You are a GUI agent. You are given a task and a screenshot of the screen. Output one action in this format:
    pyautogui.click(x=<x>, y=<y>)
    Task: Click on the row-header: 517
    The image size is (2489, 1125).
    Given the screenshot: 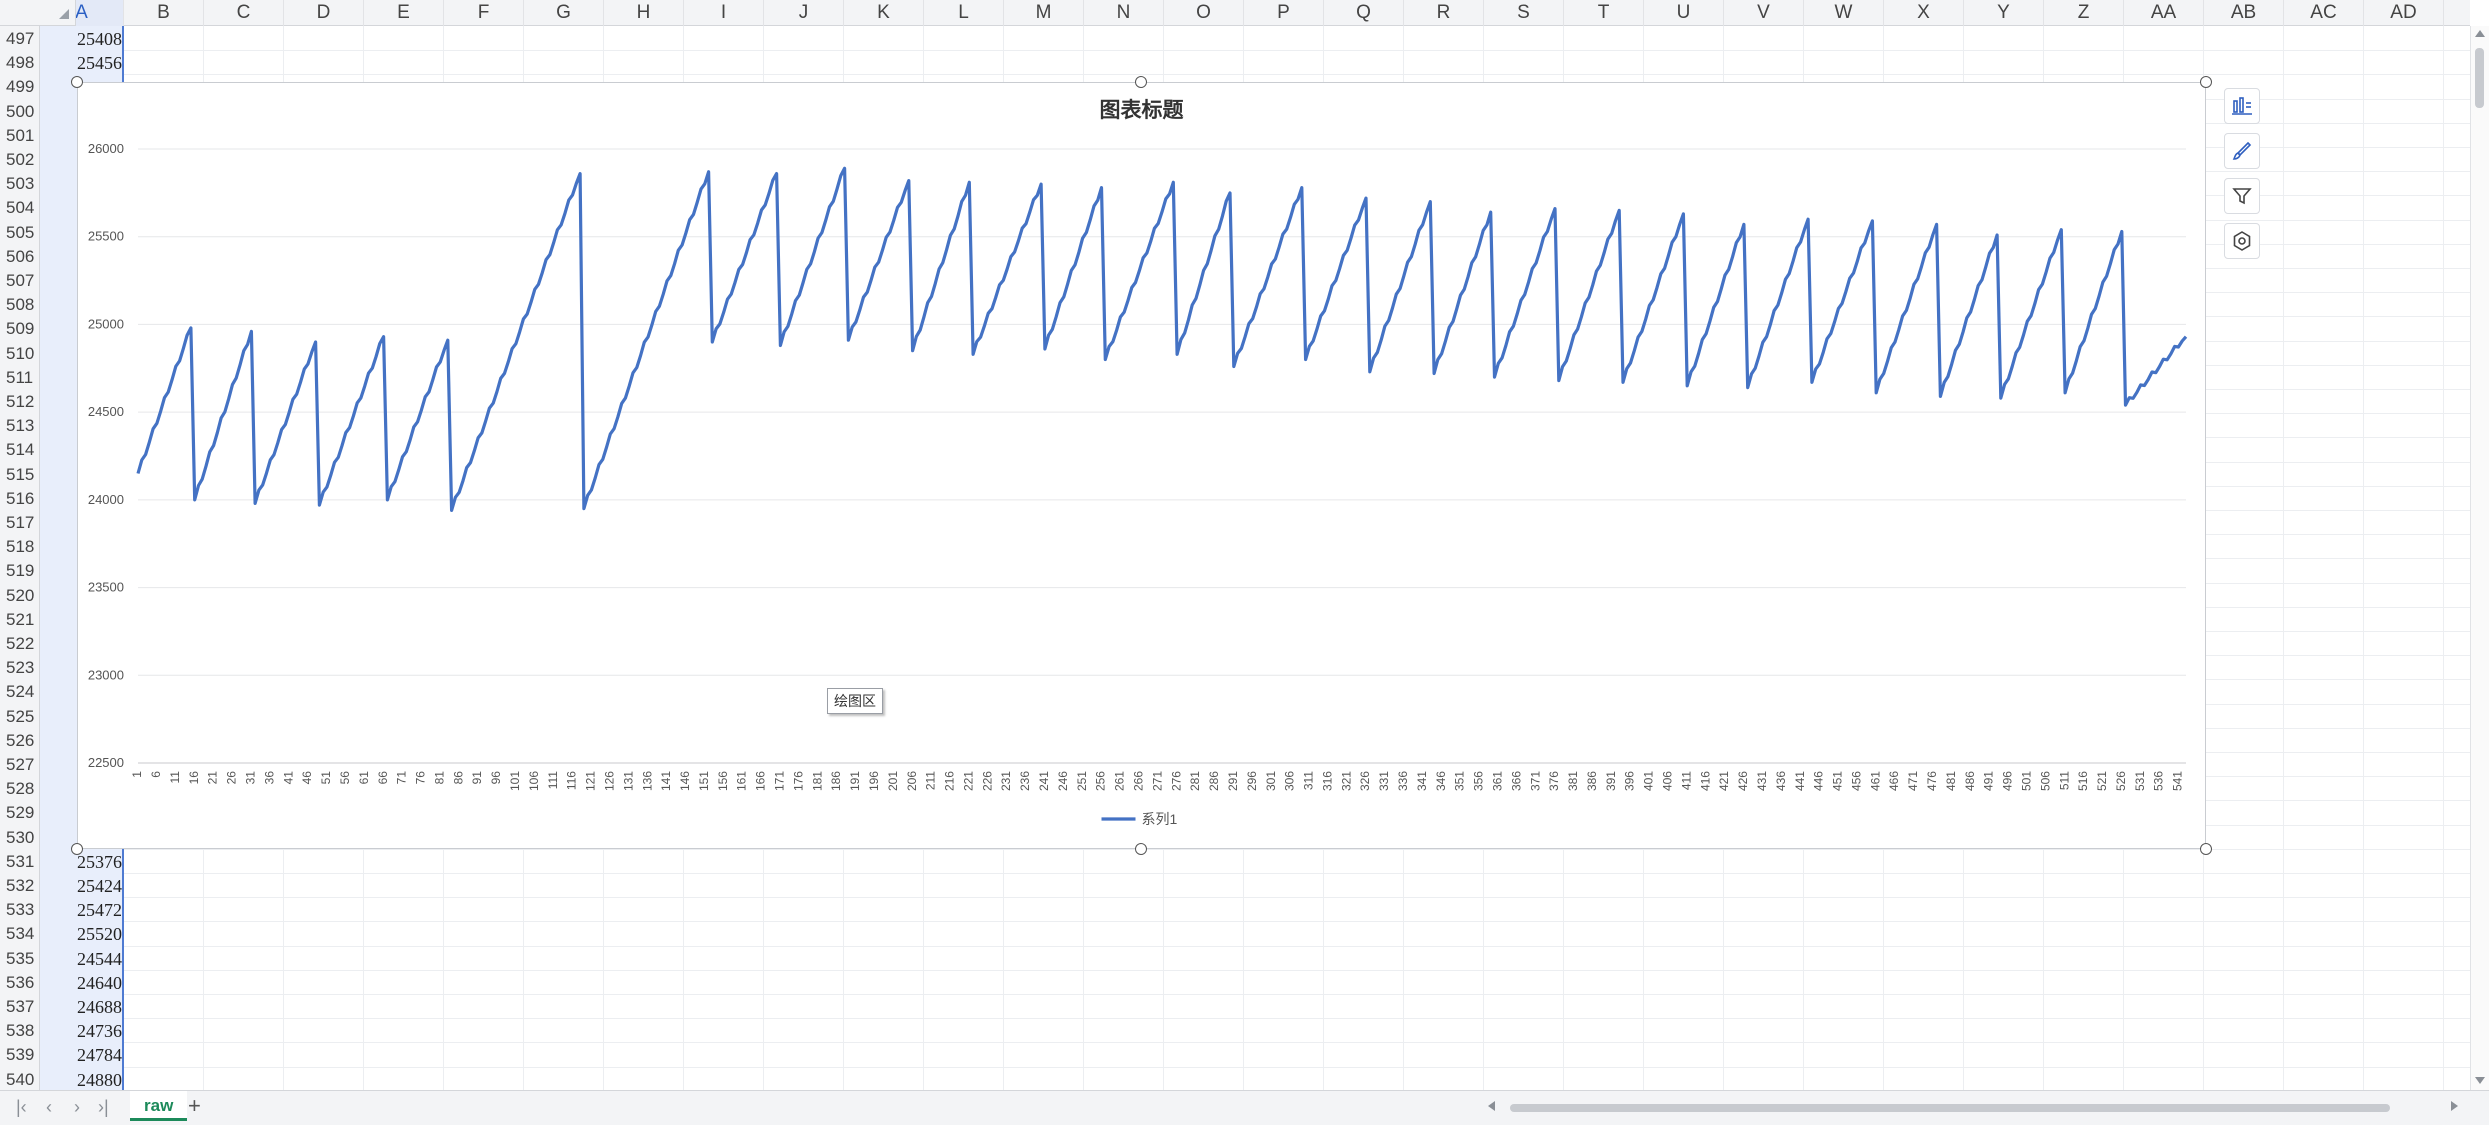 What is the action you would take?
    pyautogui.click(x=20, y=523)
    